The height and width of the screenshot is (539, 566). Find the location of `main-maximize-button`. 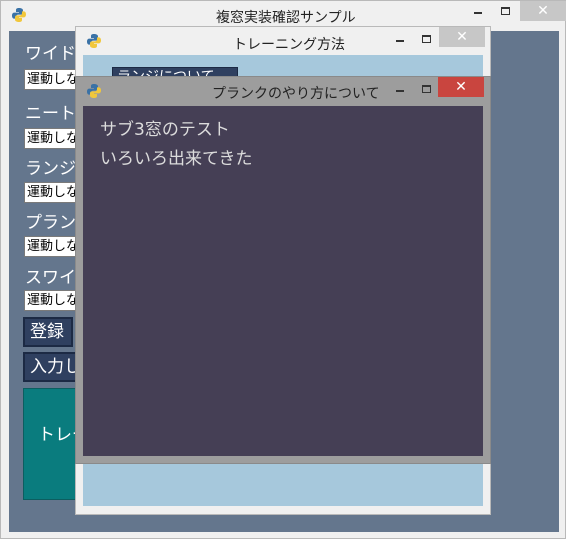

main-maximize-button is located at coordinates (505, 11).